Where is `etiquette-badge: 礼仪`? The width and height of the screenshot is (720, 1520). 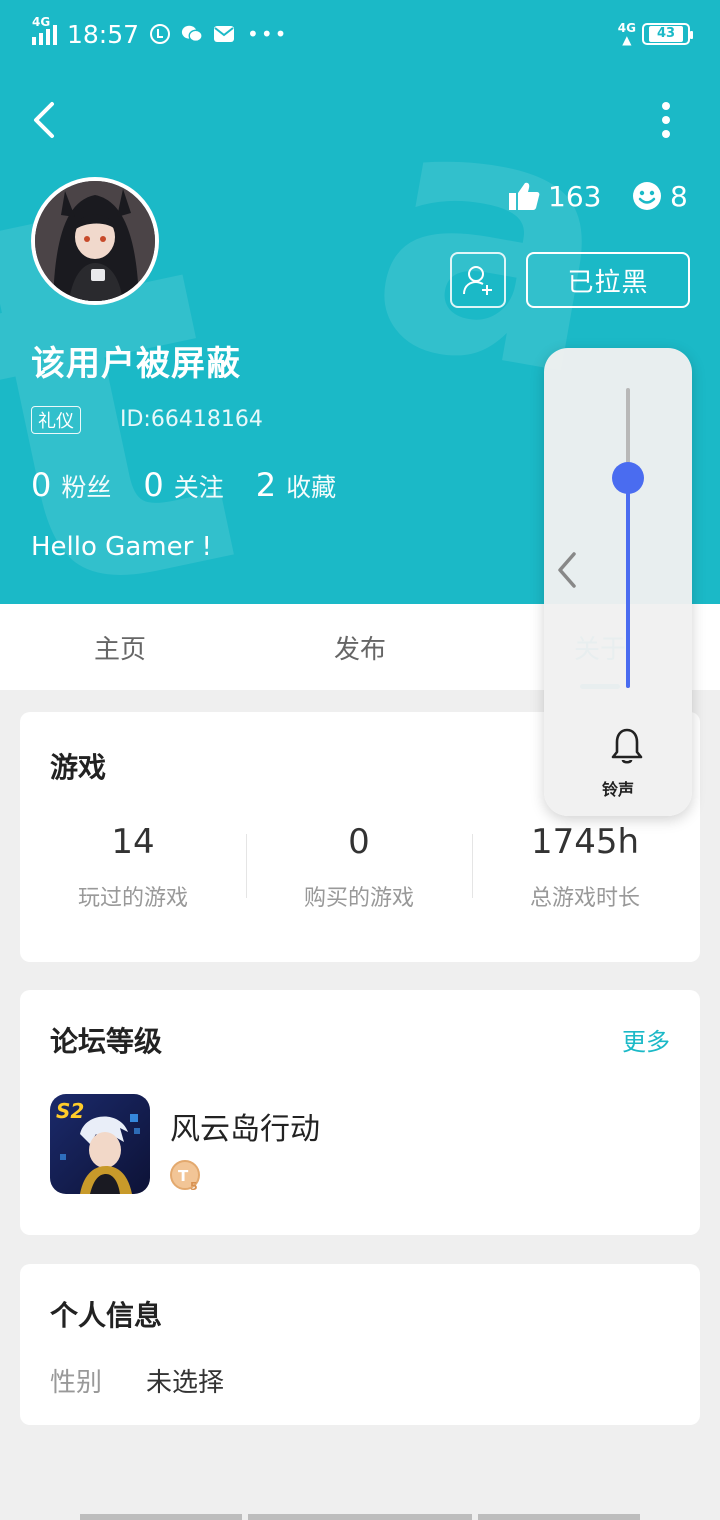
etiquette-badge: 礼仪 is located at coordinates (56, 420).